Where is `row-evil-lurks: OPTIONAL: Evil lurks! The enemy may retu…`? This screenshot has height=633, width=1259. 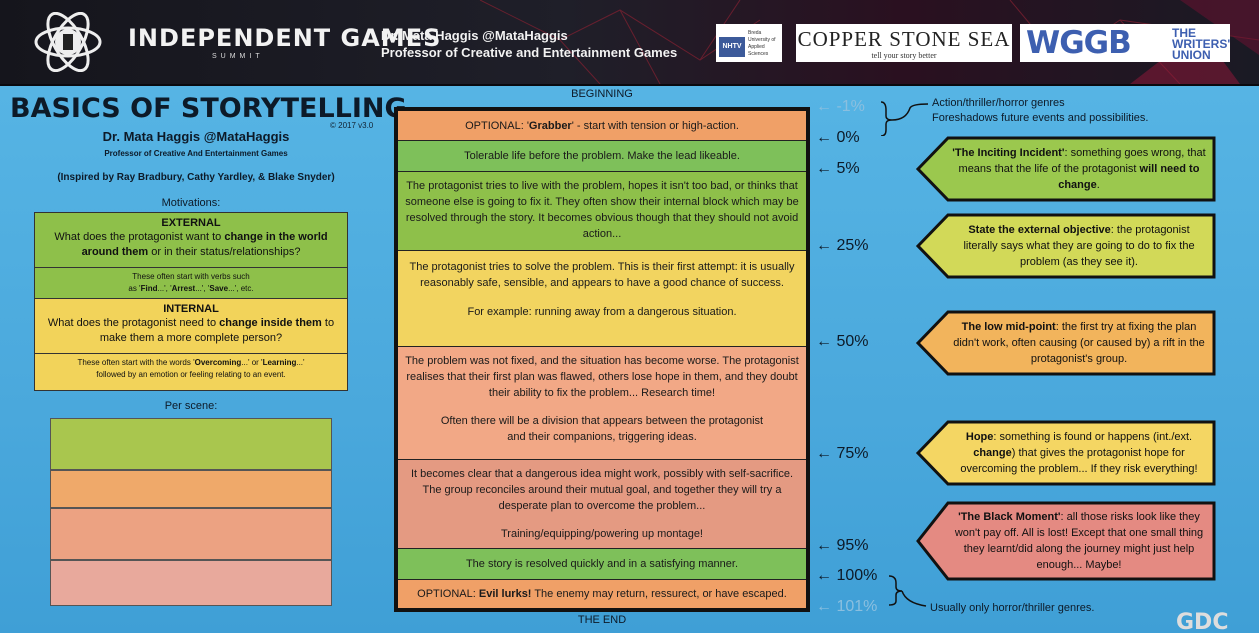 row-evil-lurks: OPTIONAL: Evil lurks! The enemy may retu… is located at coordinates (602, 594).